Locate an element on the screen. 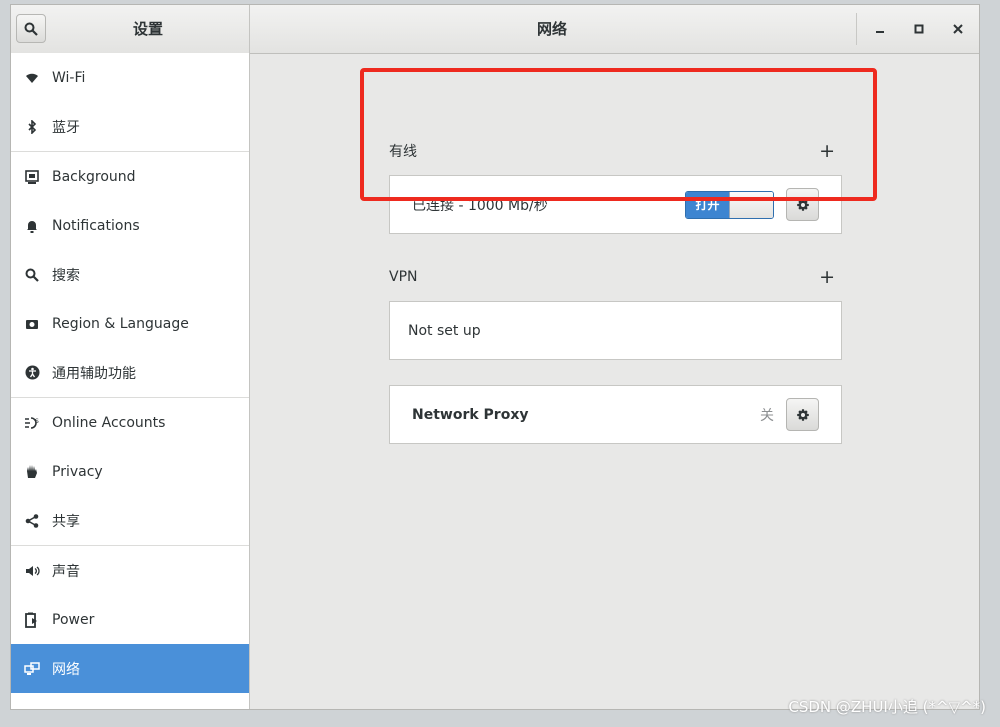  gear-icon is located at coordinates (802, 414).